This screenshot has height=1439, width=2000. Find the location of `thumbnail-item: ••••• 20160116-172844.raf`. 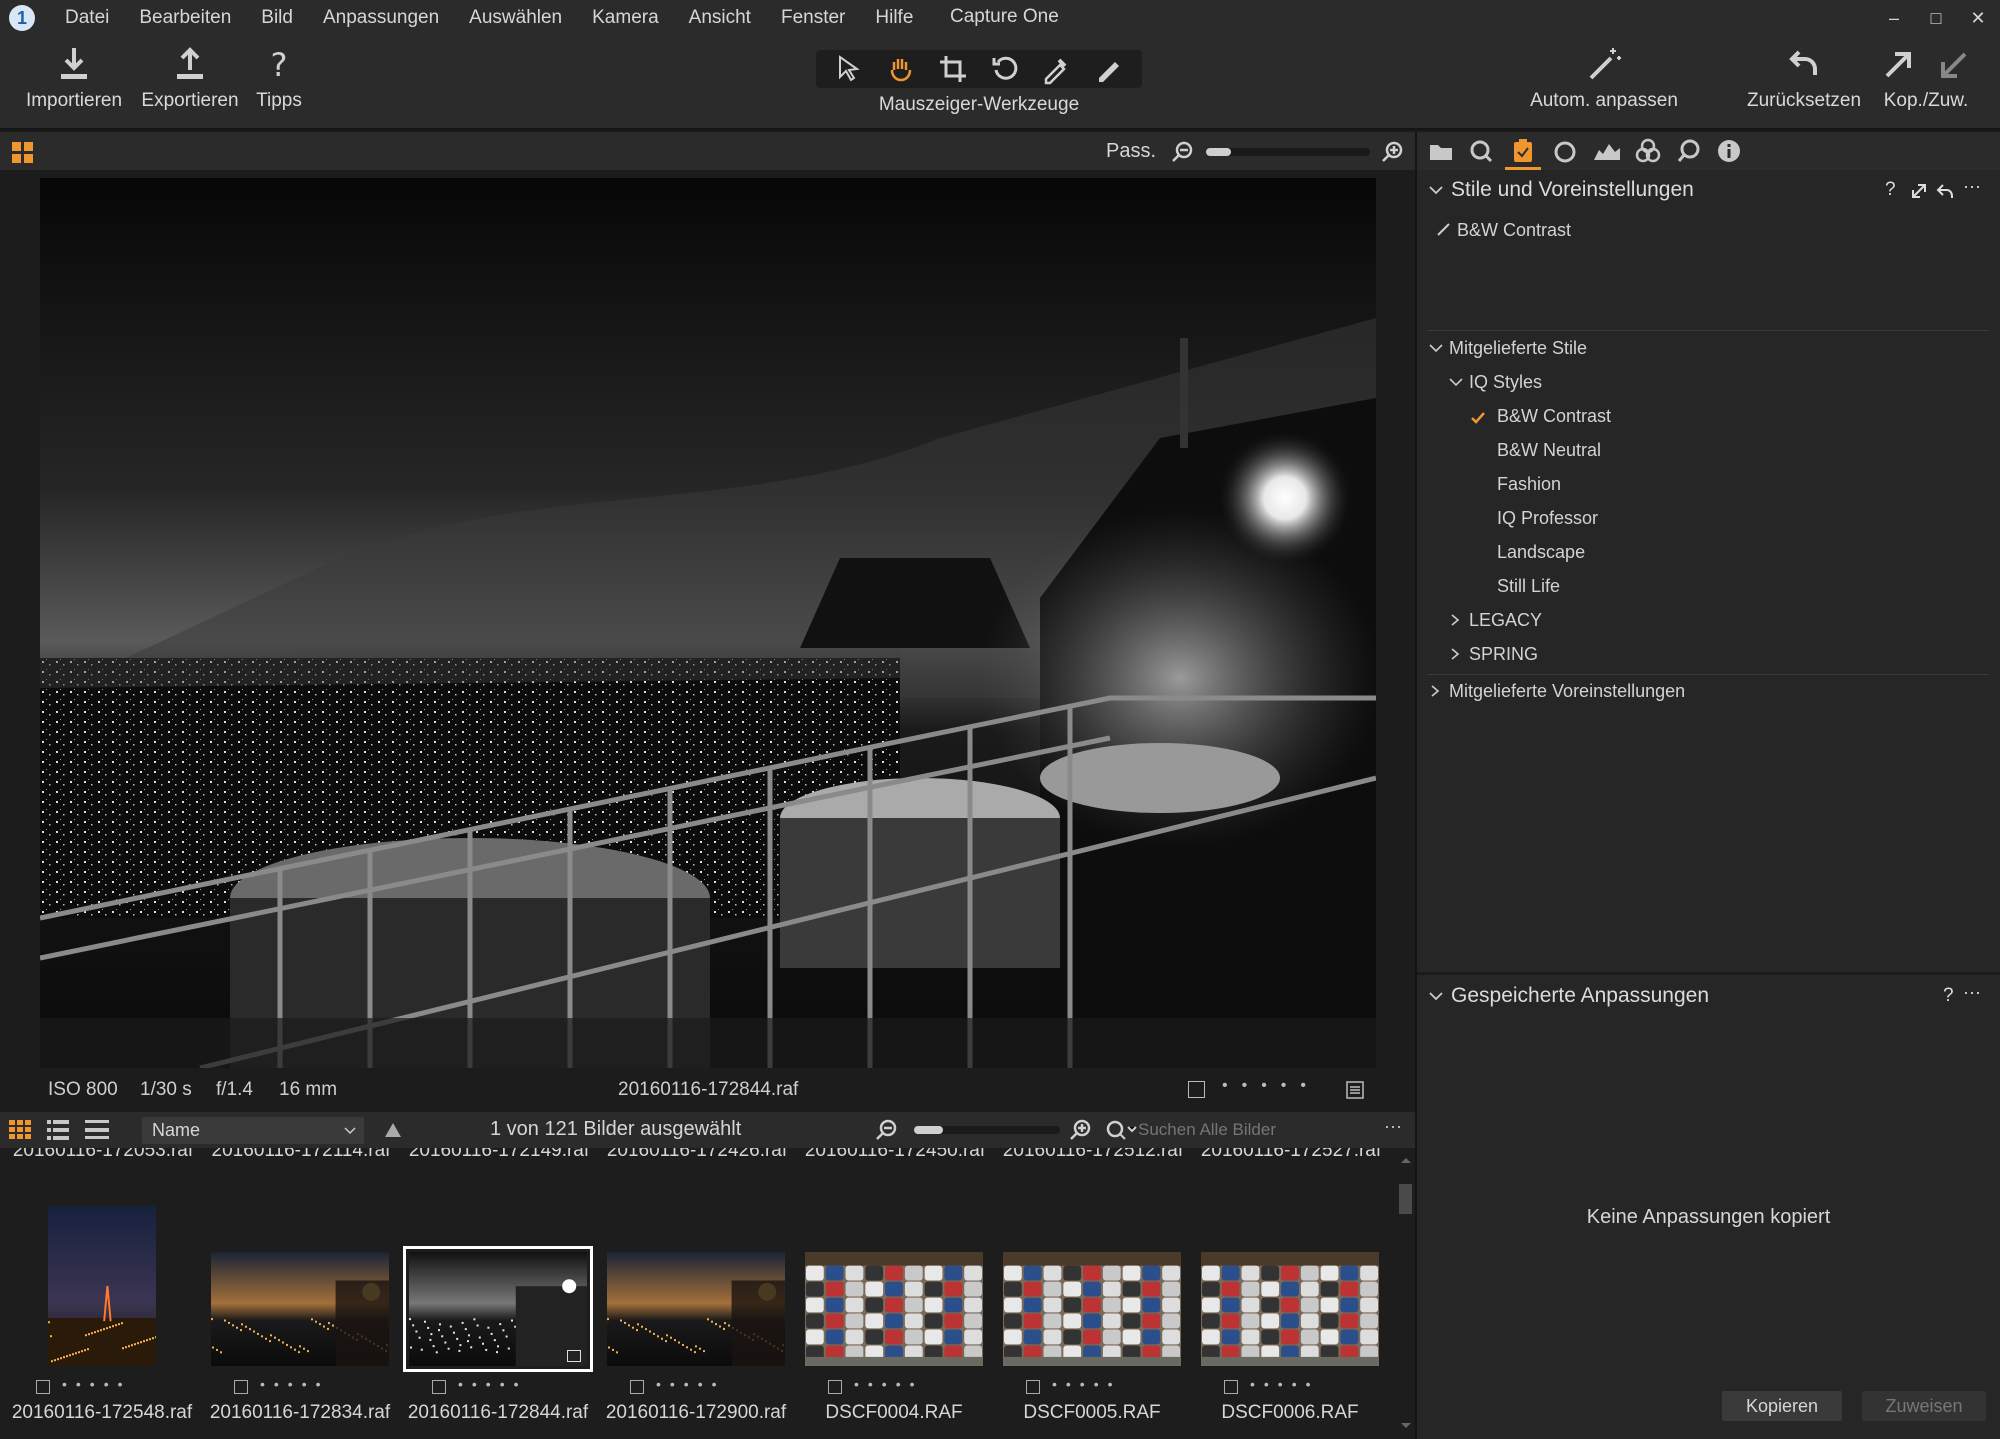

thumbnail-item: ••••• 20160116-172844.raf is located at coordinates (498, 1293).